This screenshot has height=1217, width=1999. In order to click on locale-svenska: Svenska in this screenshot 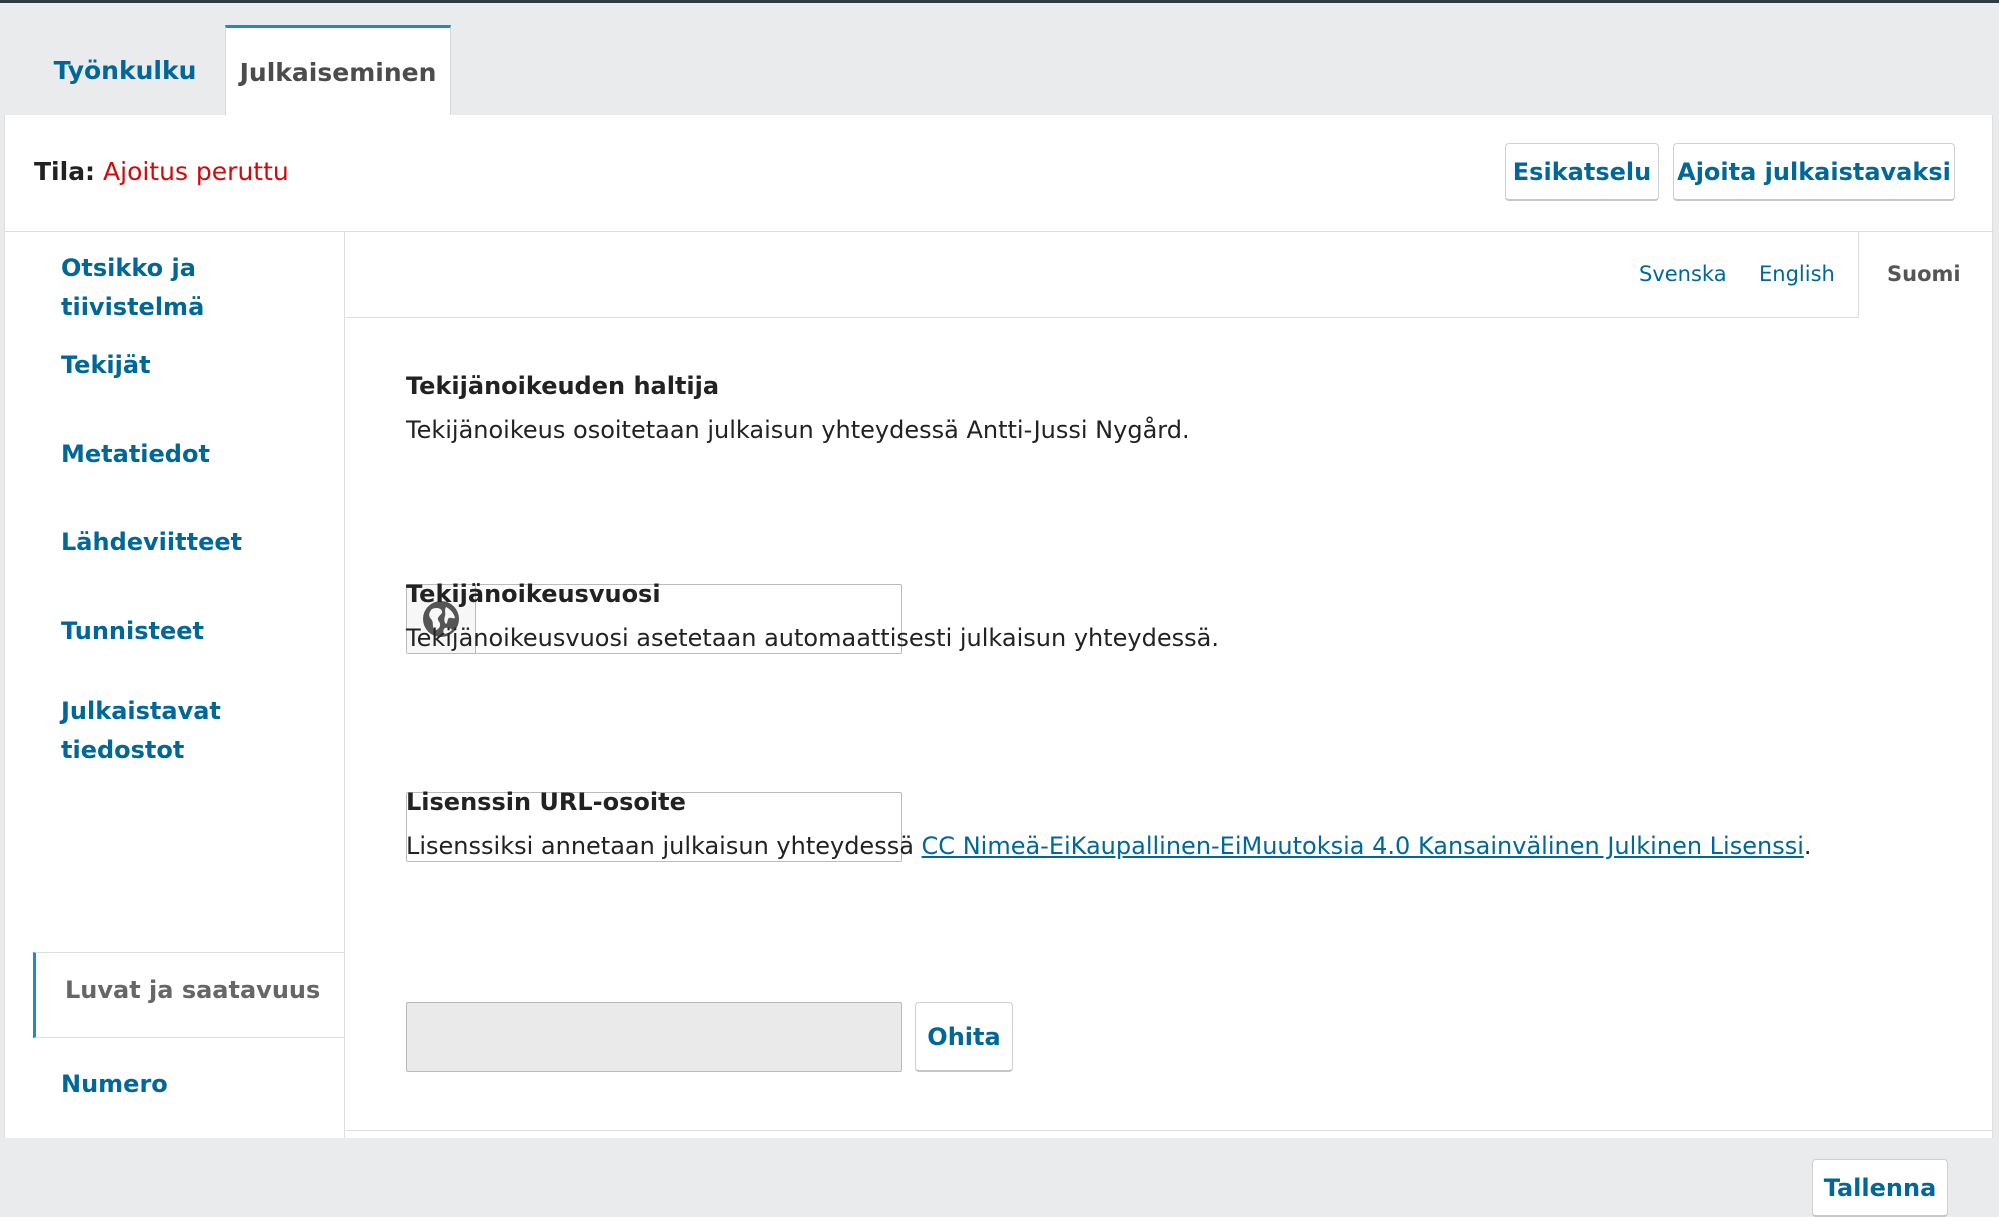, I will do `click(1683, 274)`.